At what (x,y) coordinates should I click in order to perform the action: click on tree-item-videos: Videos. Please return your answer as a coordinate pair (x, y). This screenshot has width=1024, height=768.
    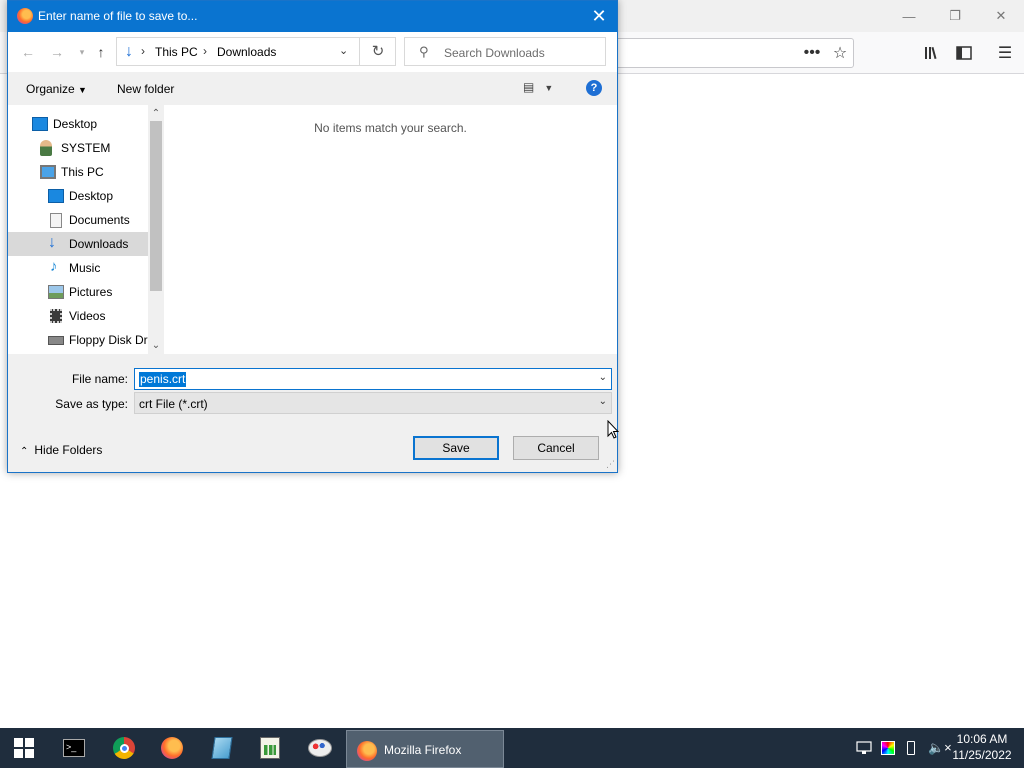
    Looking at the image, I should click on (78, 316).